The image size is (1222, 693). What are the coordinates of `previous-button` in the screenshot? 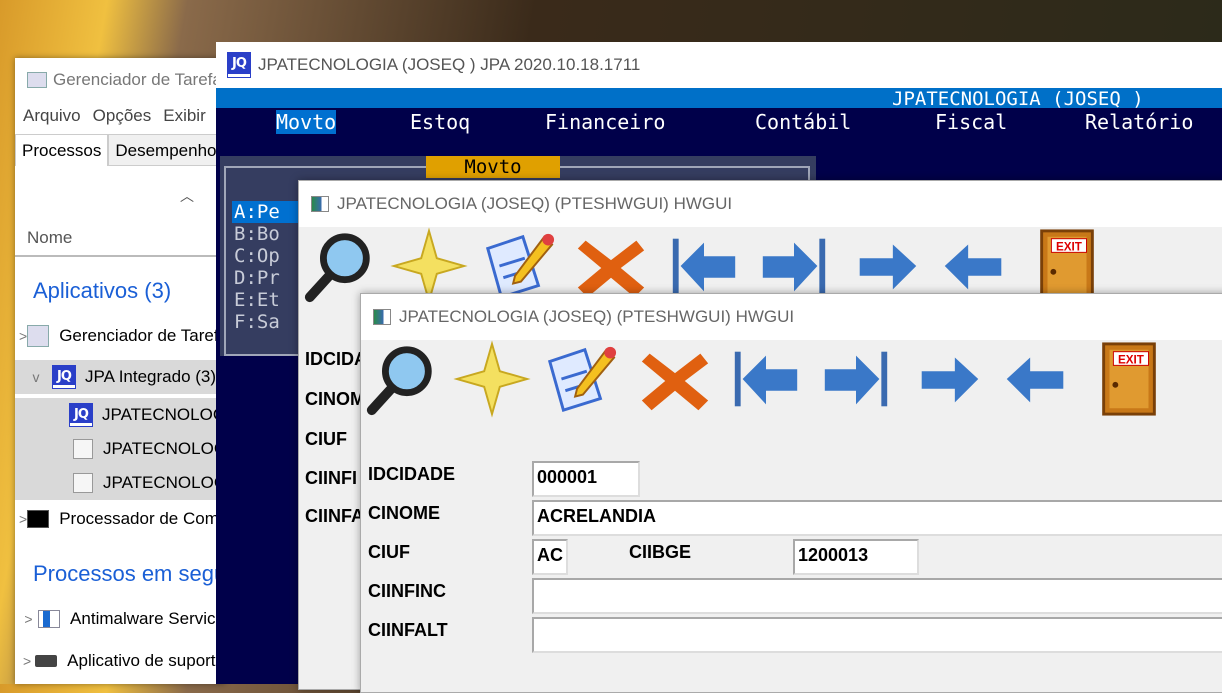 It's located at (1036, 379).